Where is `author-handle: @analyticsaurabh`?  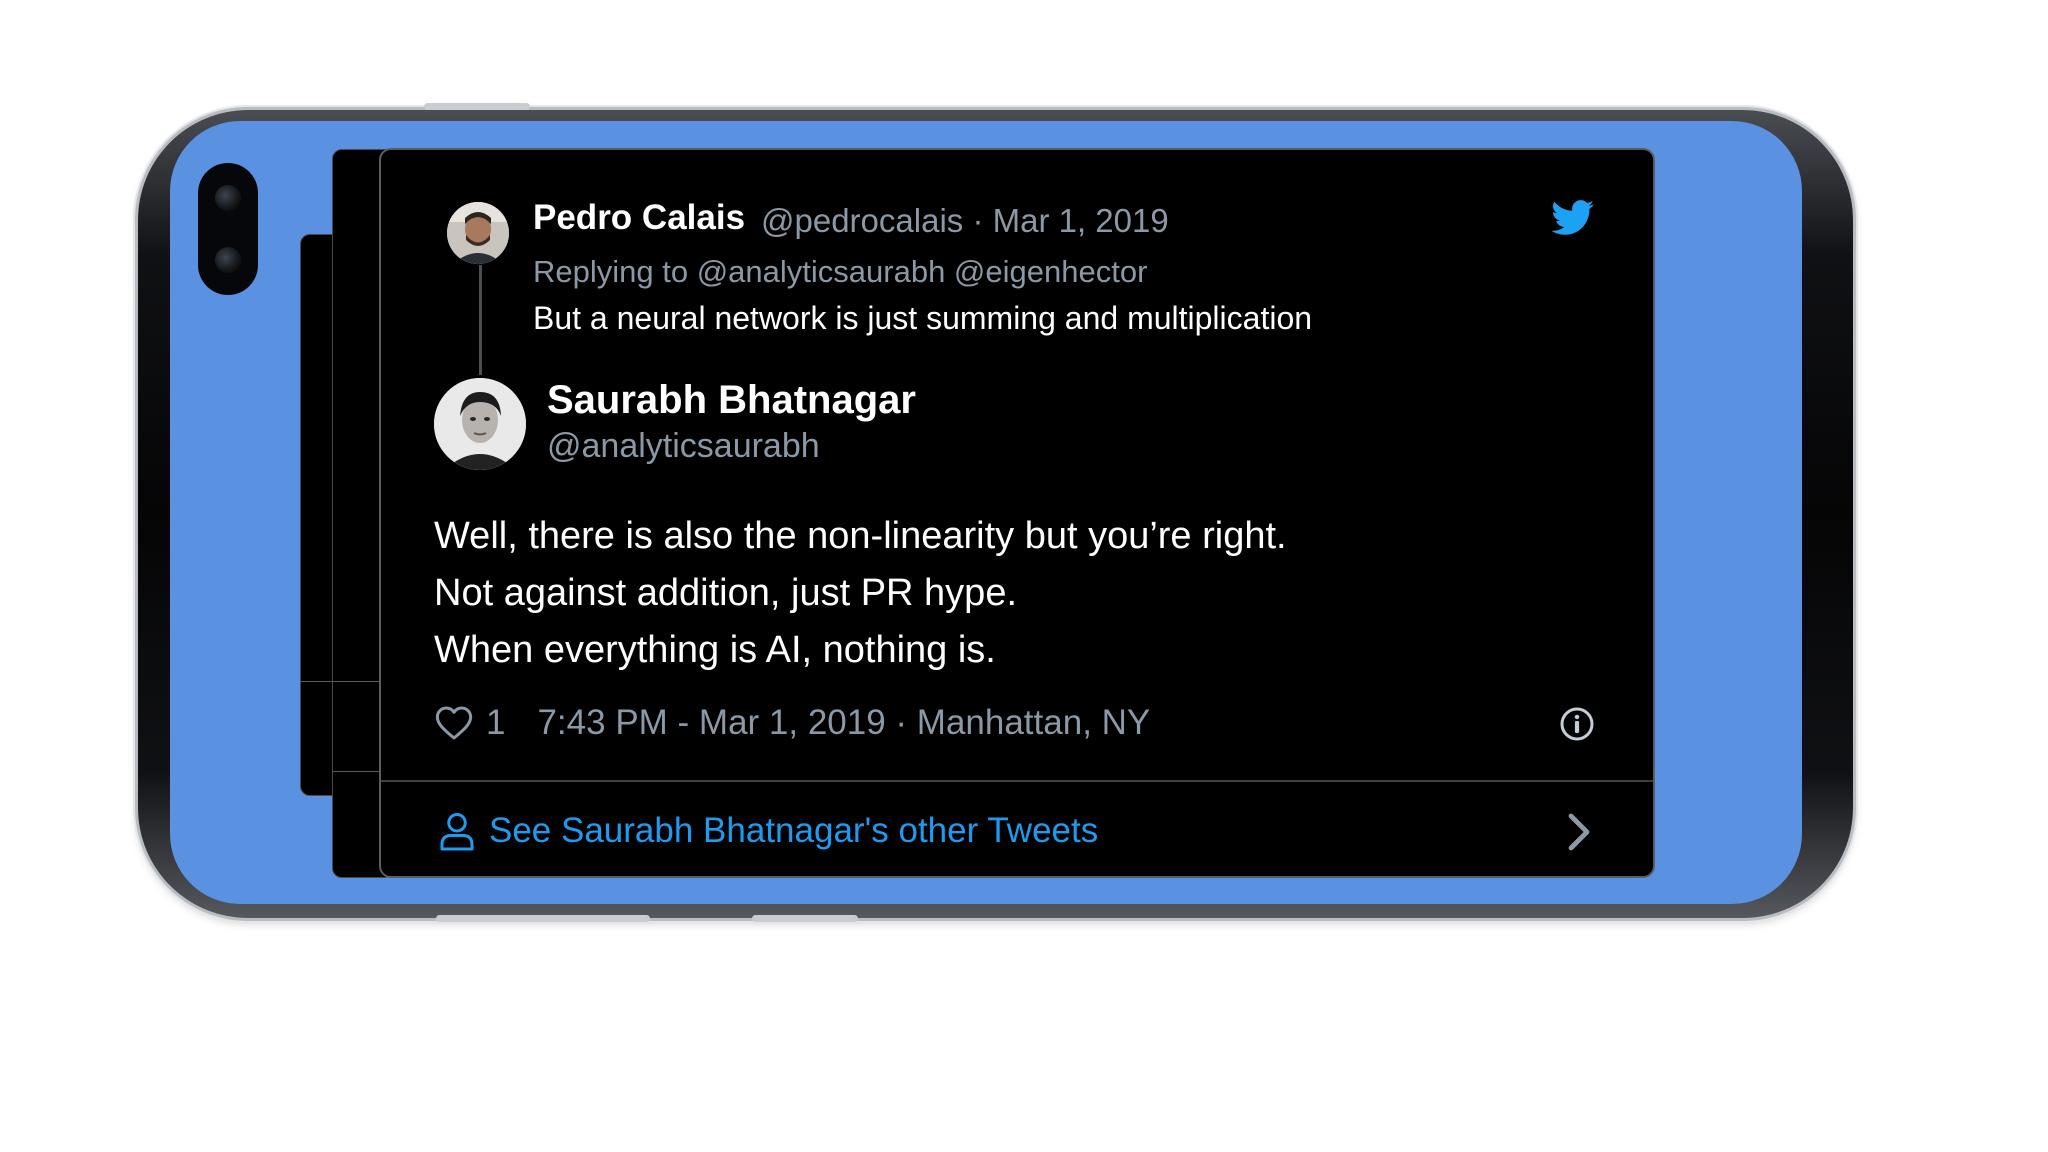 author-handle: @analyticsaurabh is located at coordinates (683, 446).